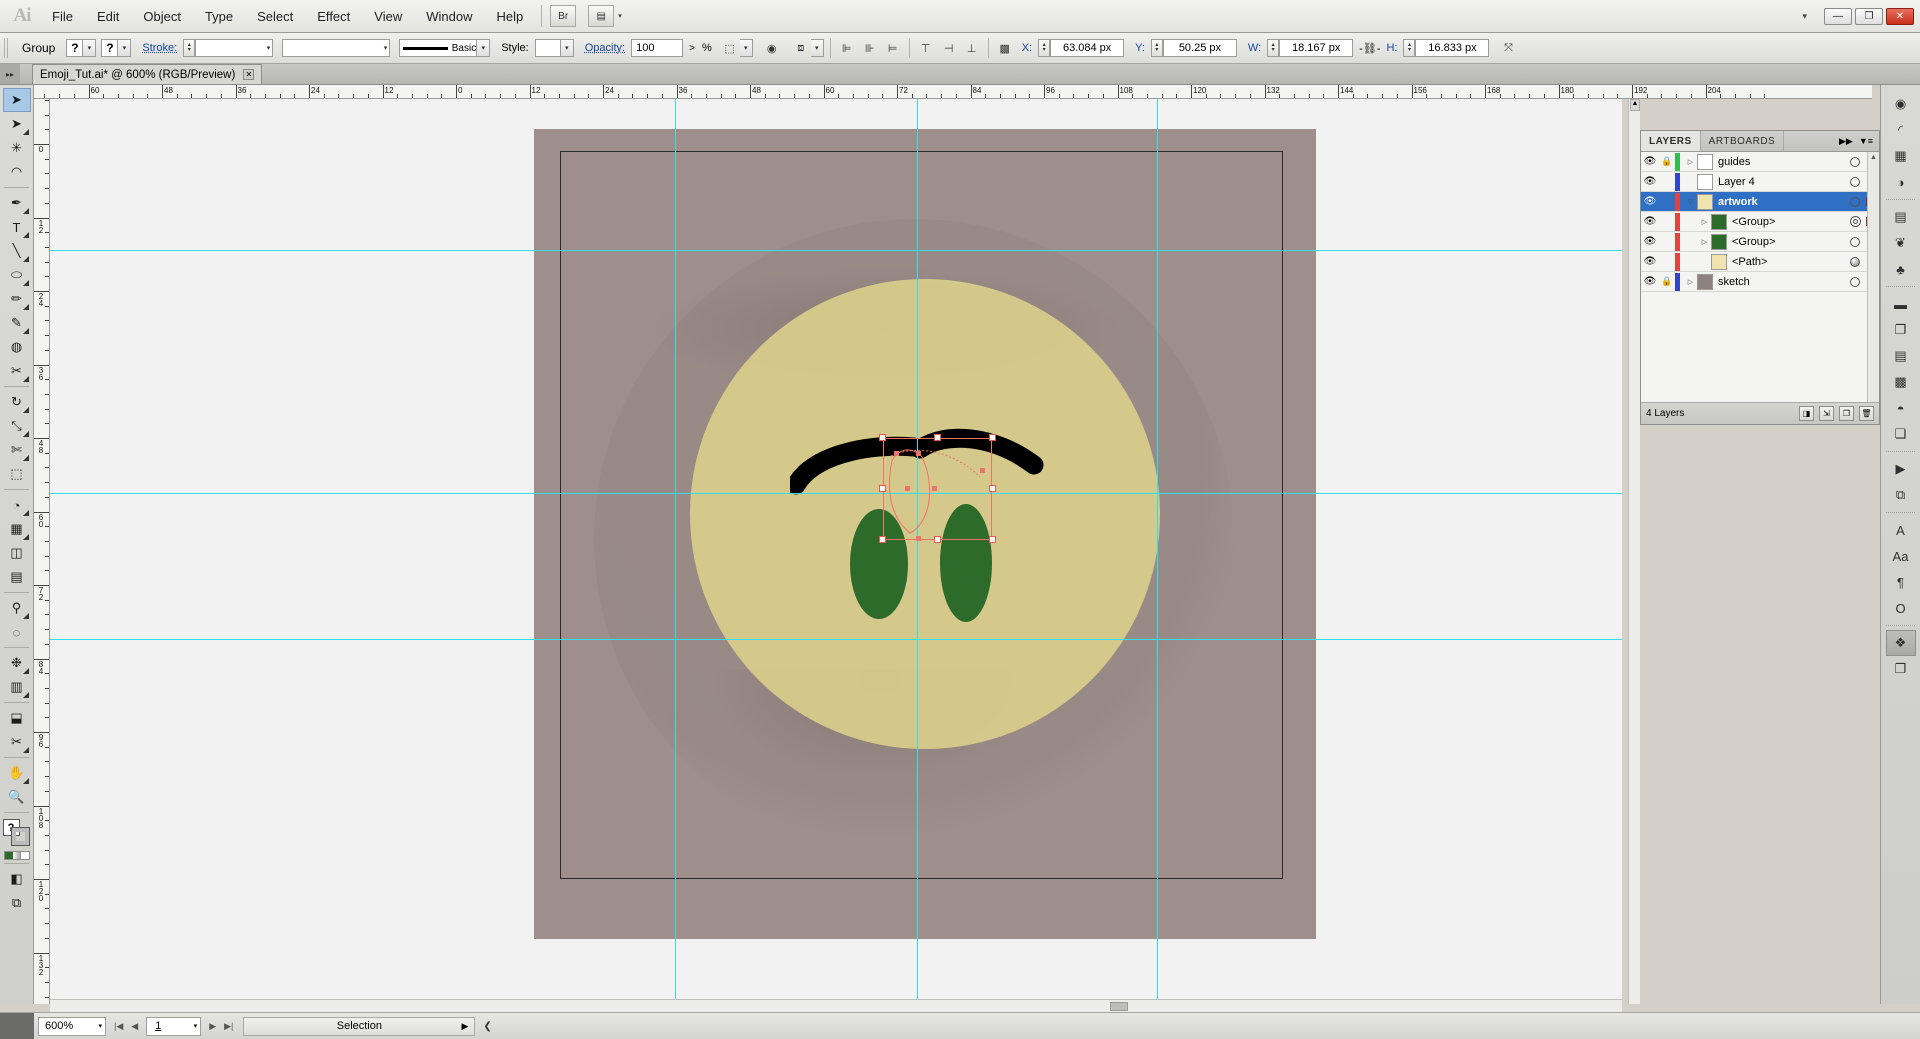 Image resolution: width=1920 pixels, height=1039 pixels. Describe the element at coordinates (1901, 304) in the screenshot. I see `stroke-panel-icon: ▬` at that location.